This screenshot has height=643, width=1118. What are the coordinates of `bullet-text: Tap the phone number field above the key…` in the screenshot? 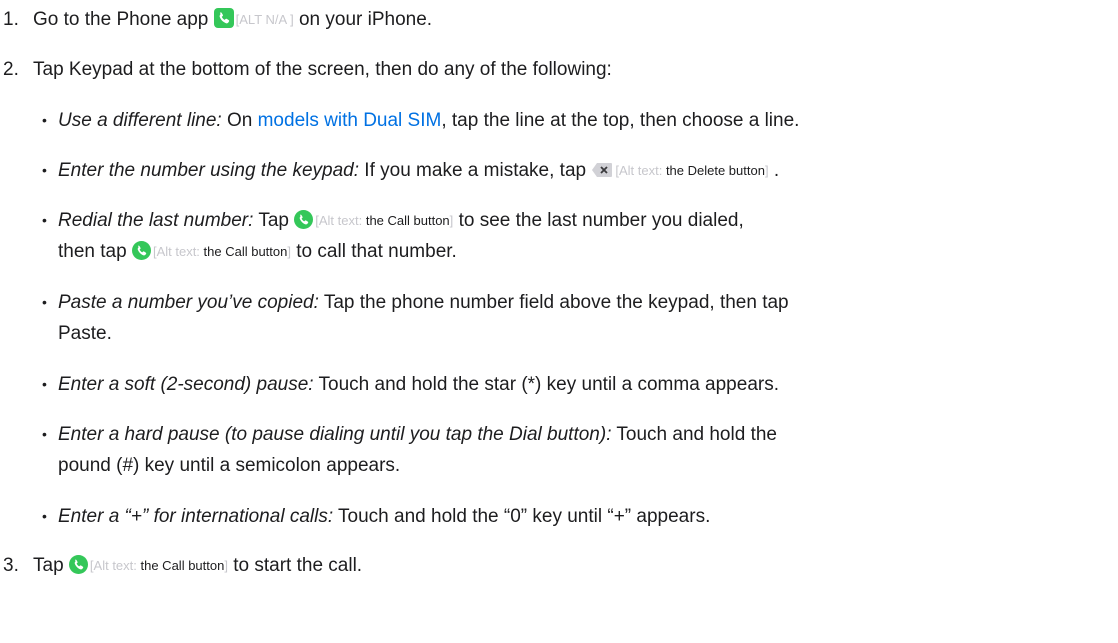 It's located at (553, 302).